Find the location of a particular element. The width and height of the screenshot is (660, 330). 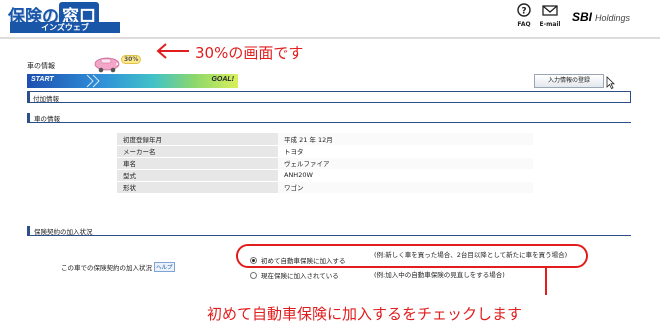

row-label: 初度登録年月 is located at coordinates (197, 139).